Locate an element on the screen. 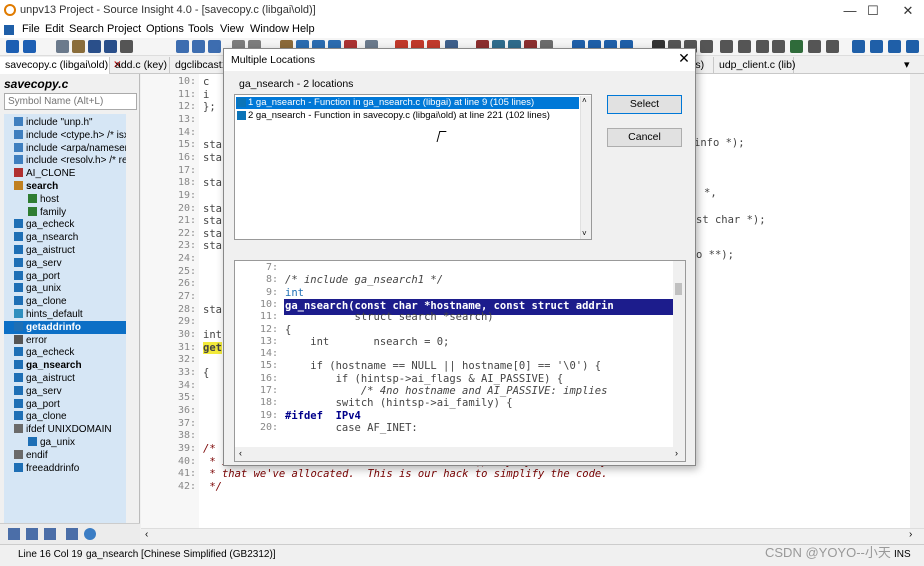  tab-udp-client: udp_client.c (lib) is located at coordinates (754, 65).